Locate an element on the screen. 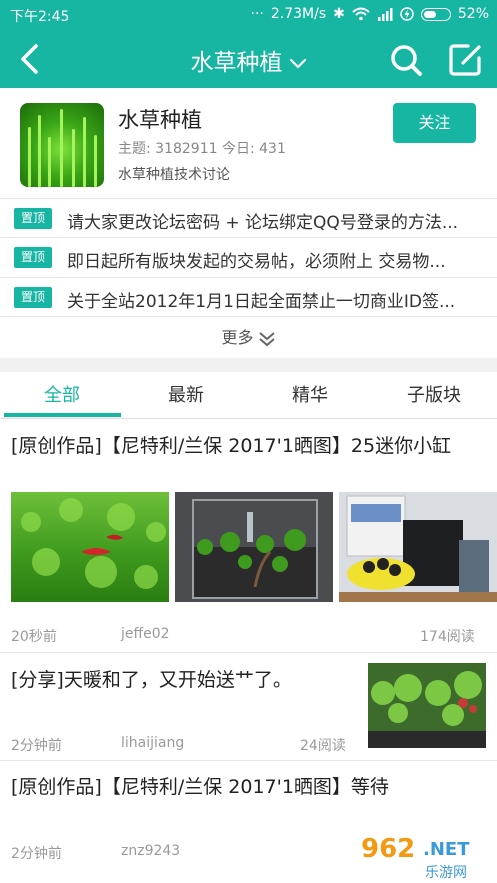 The height and width of the screenshot is (883, 497). signal-icon is located at coordinates (385, 14).